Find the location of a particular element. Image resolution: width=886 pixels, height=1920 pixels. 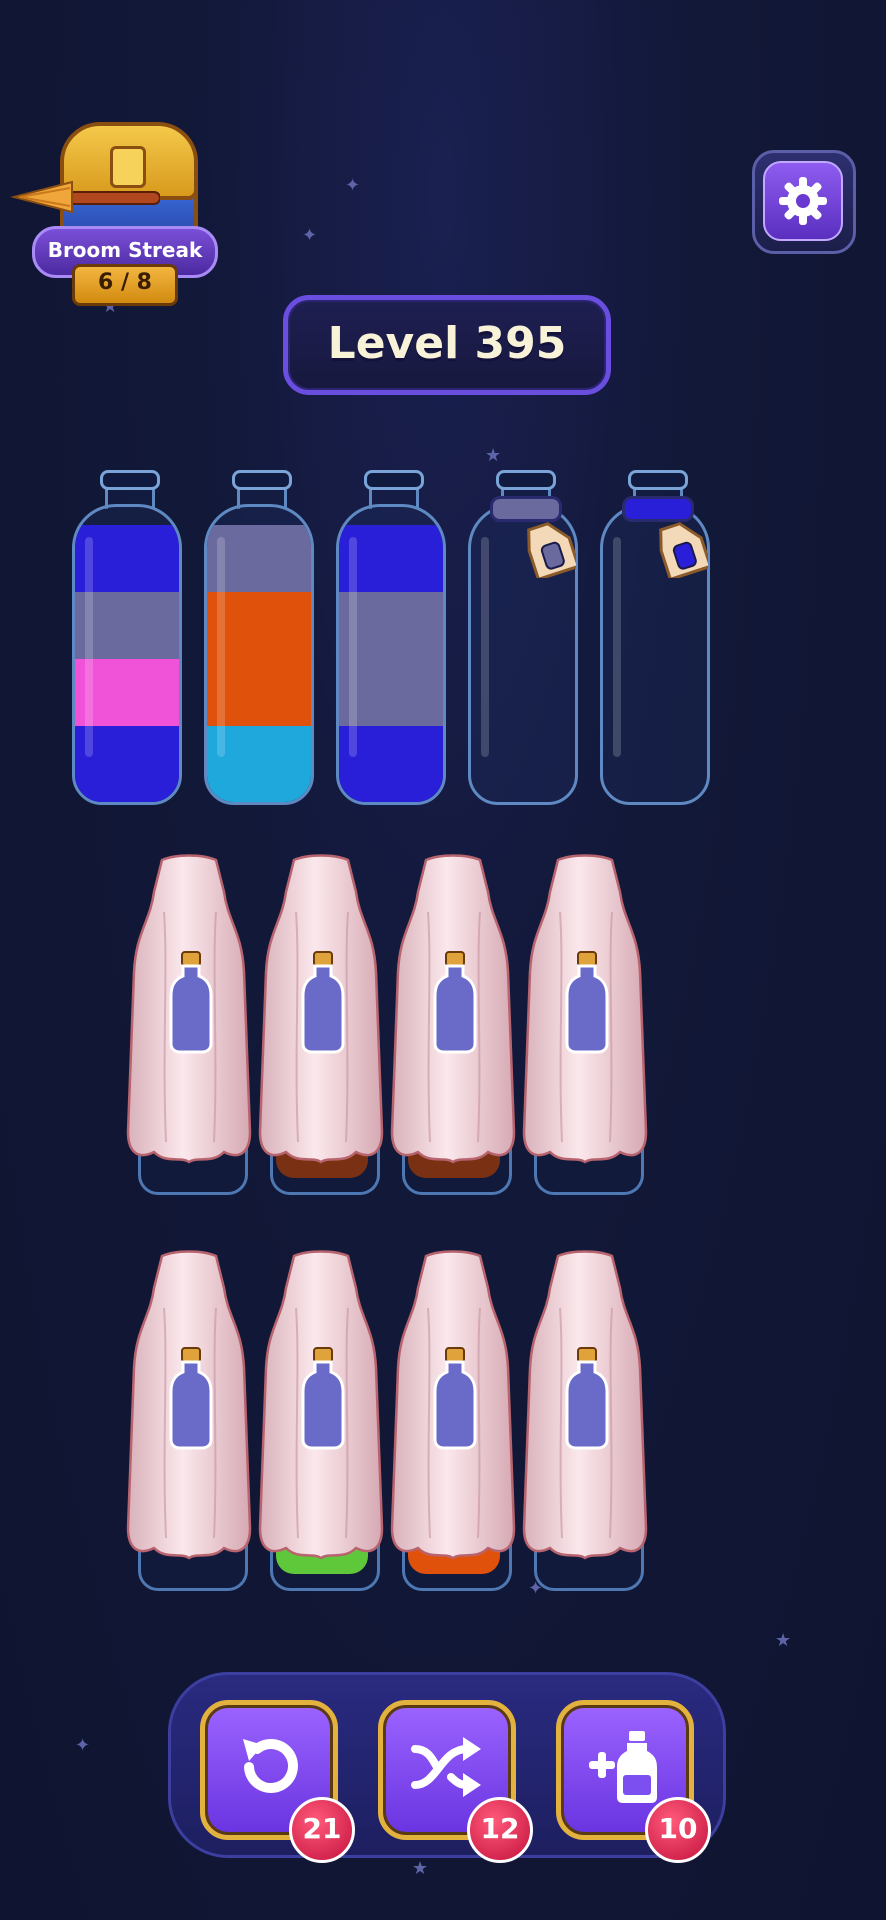

broom-streak-widget: Broom Streak 6 / 8 is located at coordinates (114, 212).